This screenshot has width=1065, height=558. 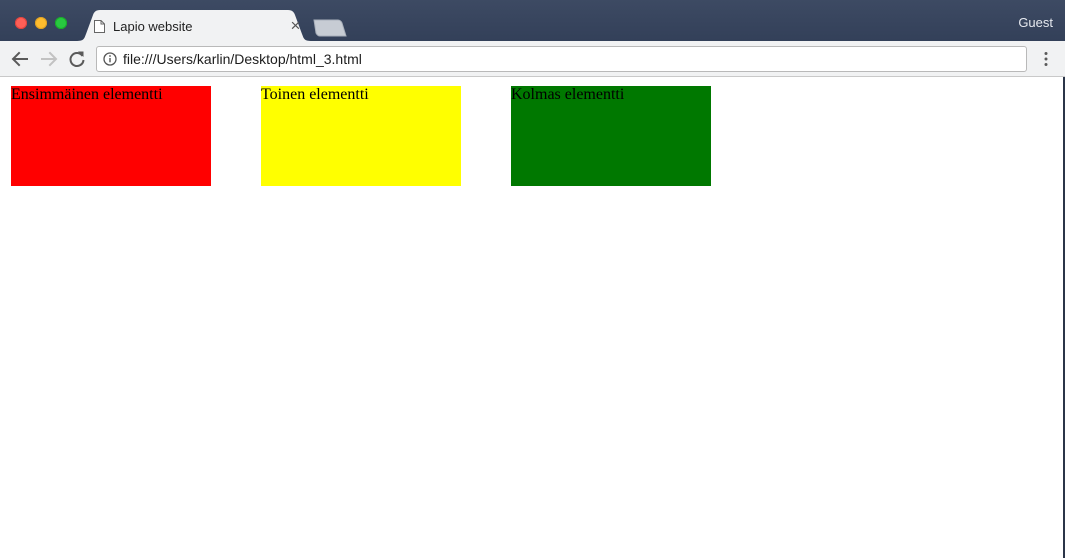 I want to click on address-bar: file:///Users/karlin/Desktop/html_3.html, so click(x=561, y=59).